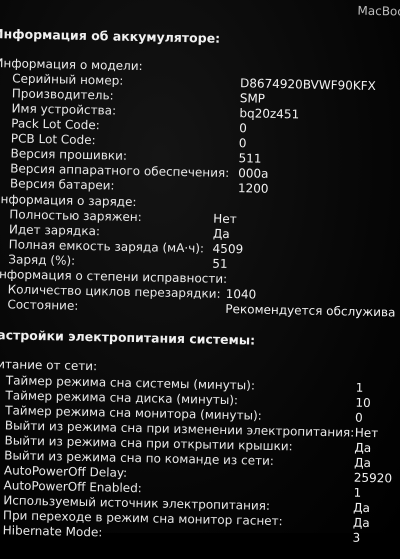 This screenshot has height=559, width=400. Describe the element at coordinates (63, 94) in the screenshot. I see `row-label: Производитель:` at that location.